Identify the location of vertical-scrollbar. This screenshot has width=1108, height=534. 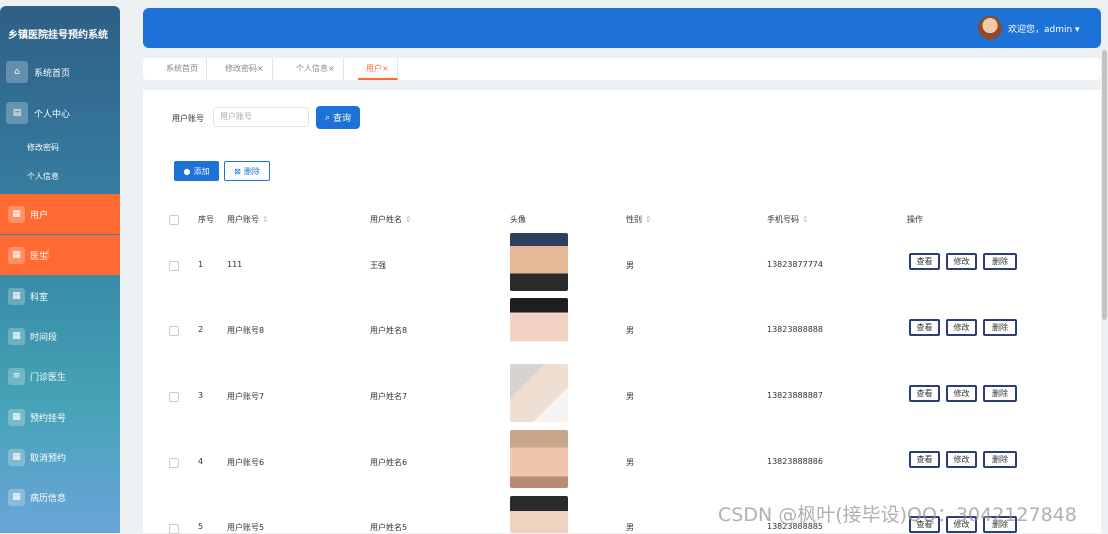
(1104, 185).